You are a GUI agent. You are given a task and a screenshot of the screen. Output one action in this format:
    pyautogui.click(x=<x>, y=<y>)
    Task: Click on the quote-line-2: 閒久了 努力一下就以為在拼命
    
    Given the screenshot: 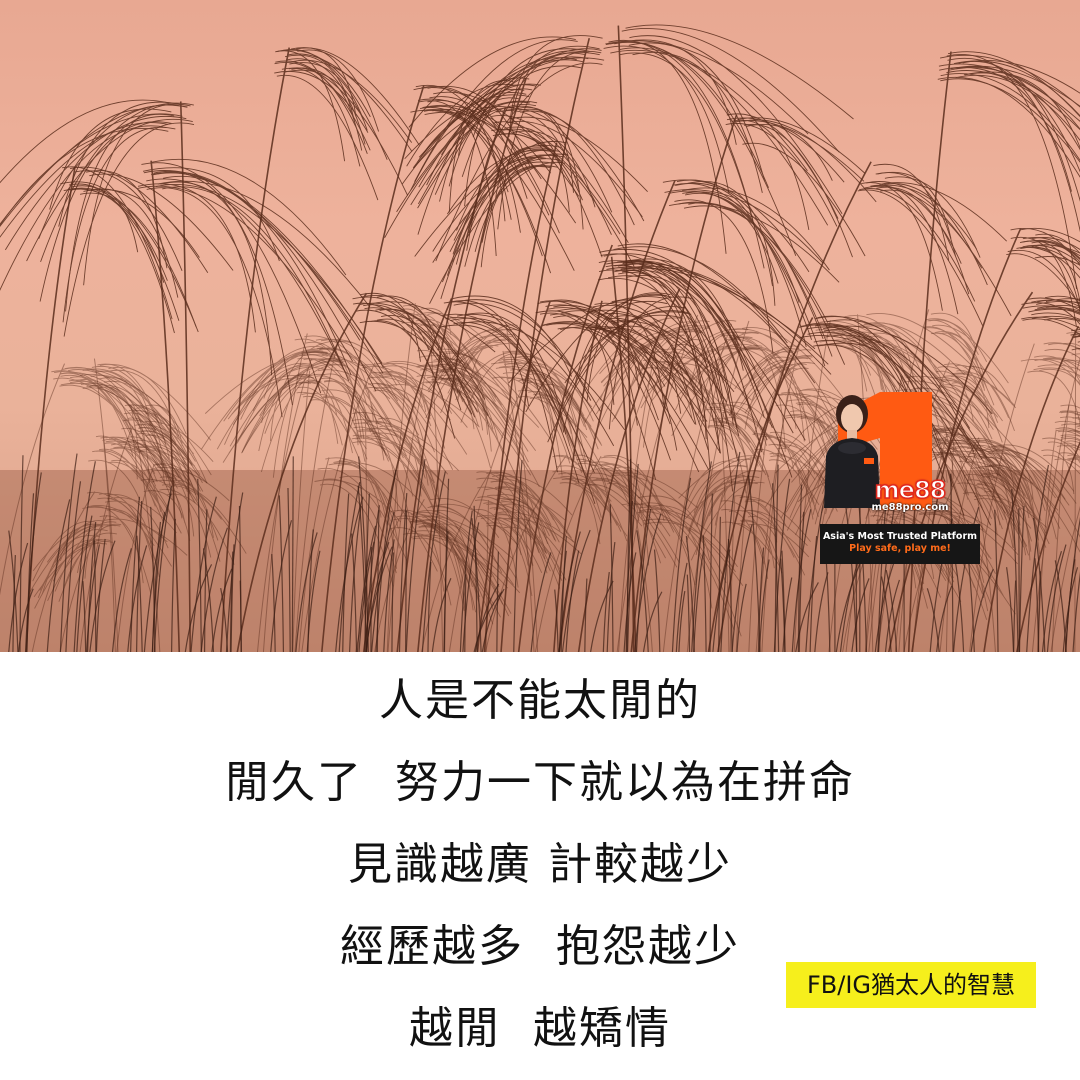 What is the action you would take?
    pyautogui.click(x=540, y=782)
    